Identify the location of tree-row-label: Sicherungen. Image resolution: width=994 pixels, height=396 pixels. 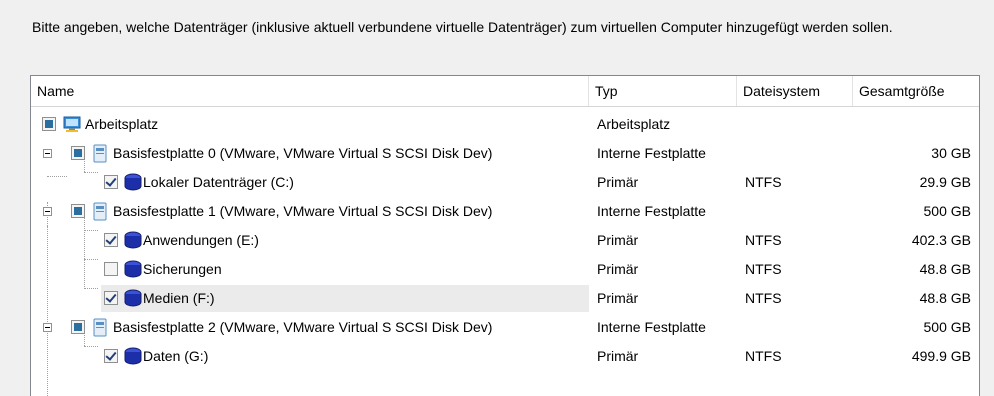
(182, 269).